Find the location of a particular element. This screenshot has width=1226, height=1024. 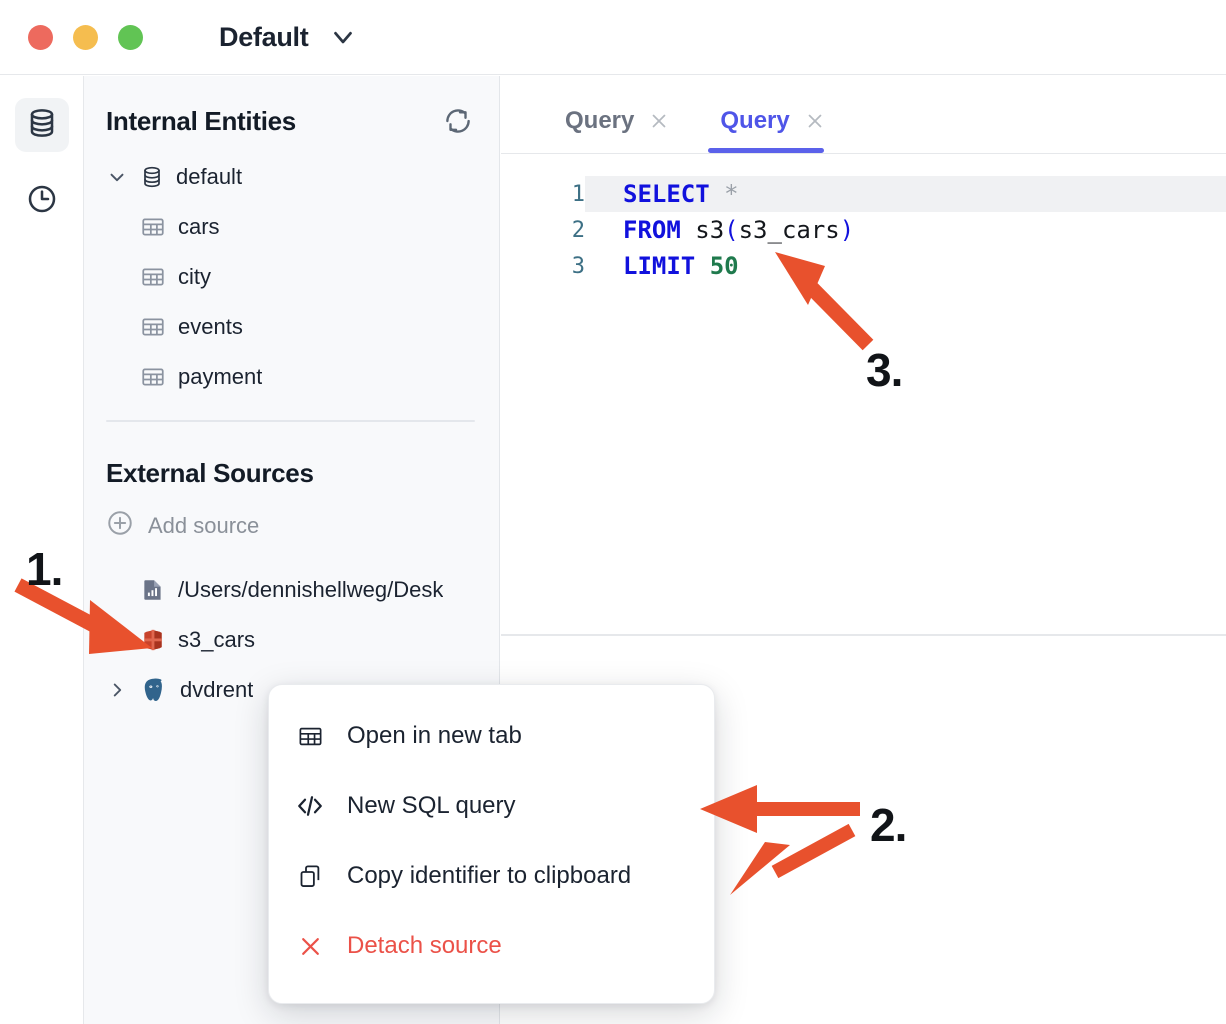

context-menu-item-copy-identifier: Copy identifier to clipboard is located at coordinates (491, 876).